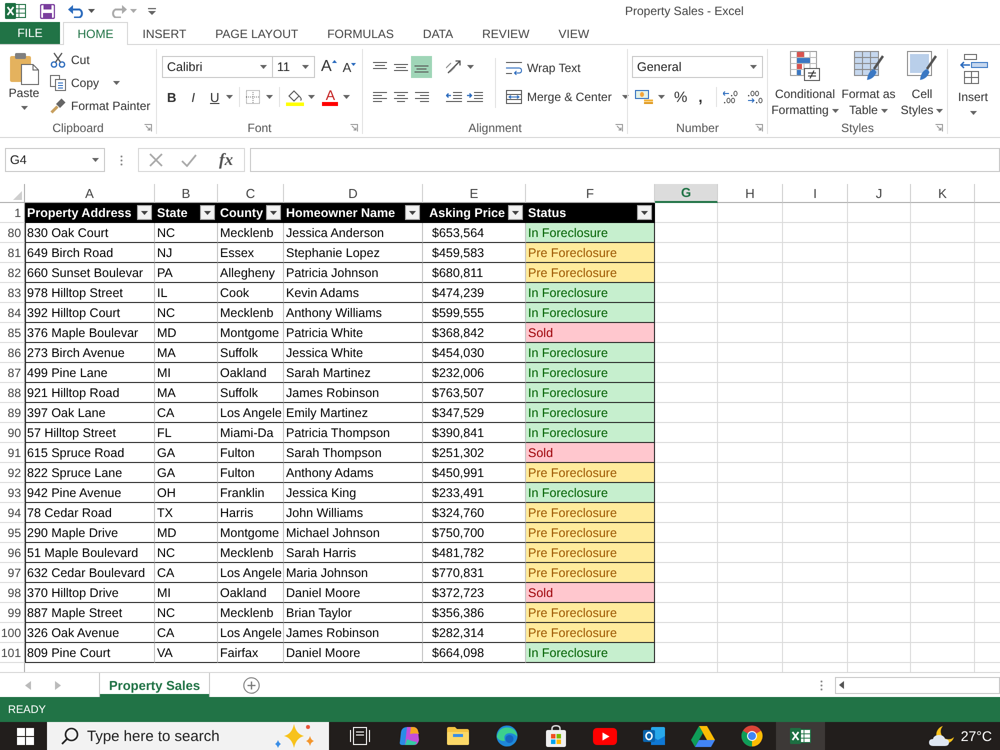 The image size is (1000, 750). What do you see at coordinates (401, 97) in the screenshot?
I see `align-center-icon` at bounding box center [401, 97].